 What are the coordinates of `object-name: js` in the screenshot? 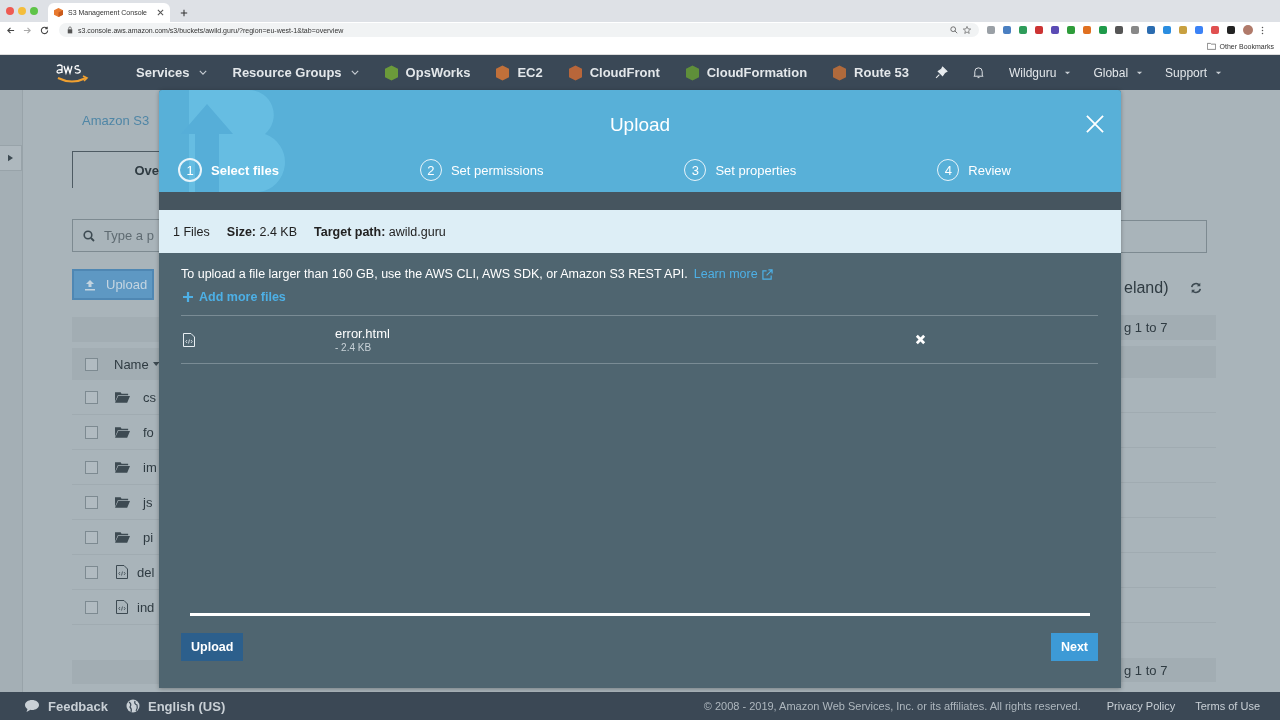 It's located at (148, 502).